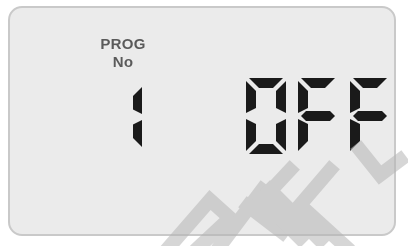  I want to click on segment-d, so click(266, 149).